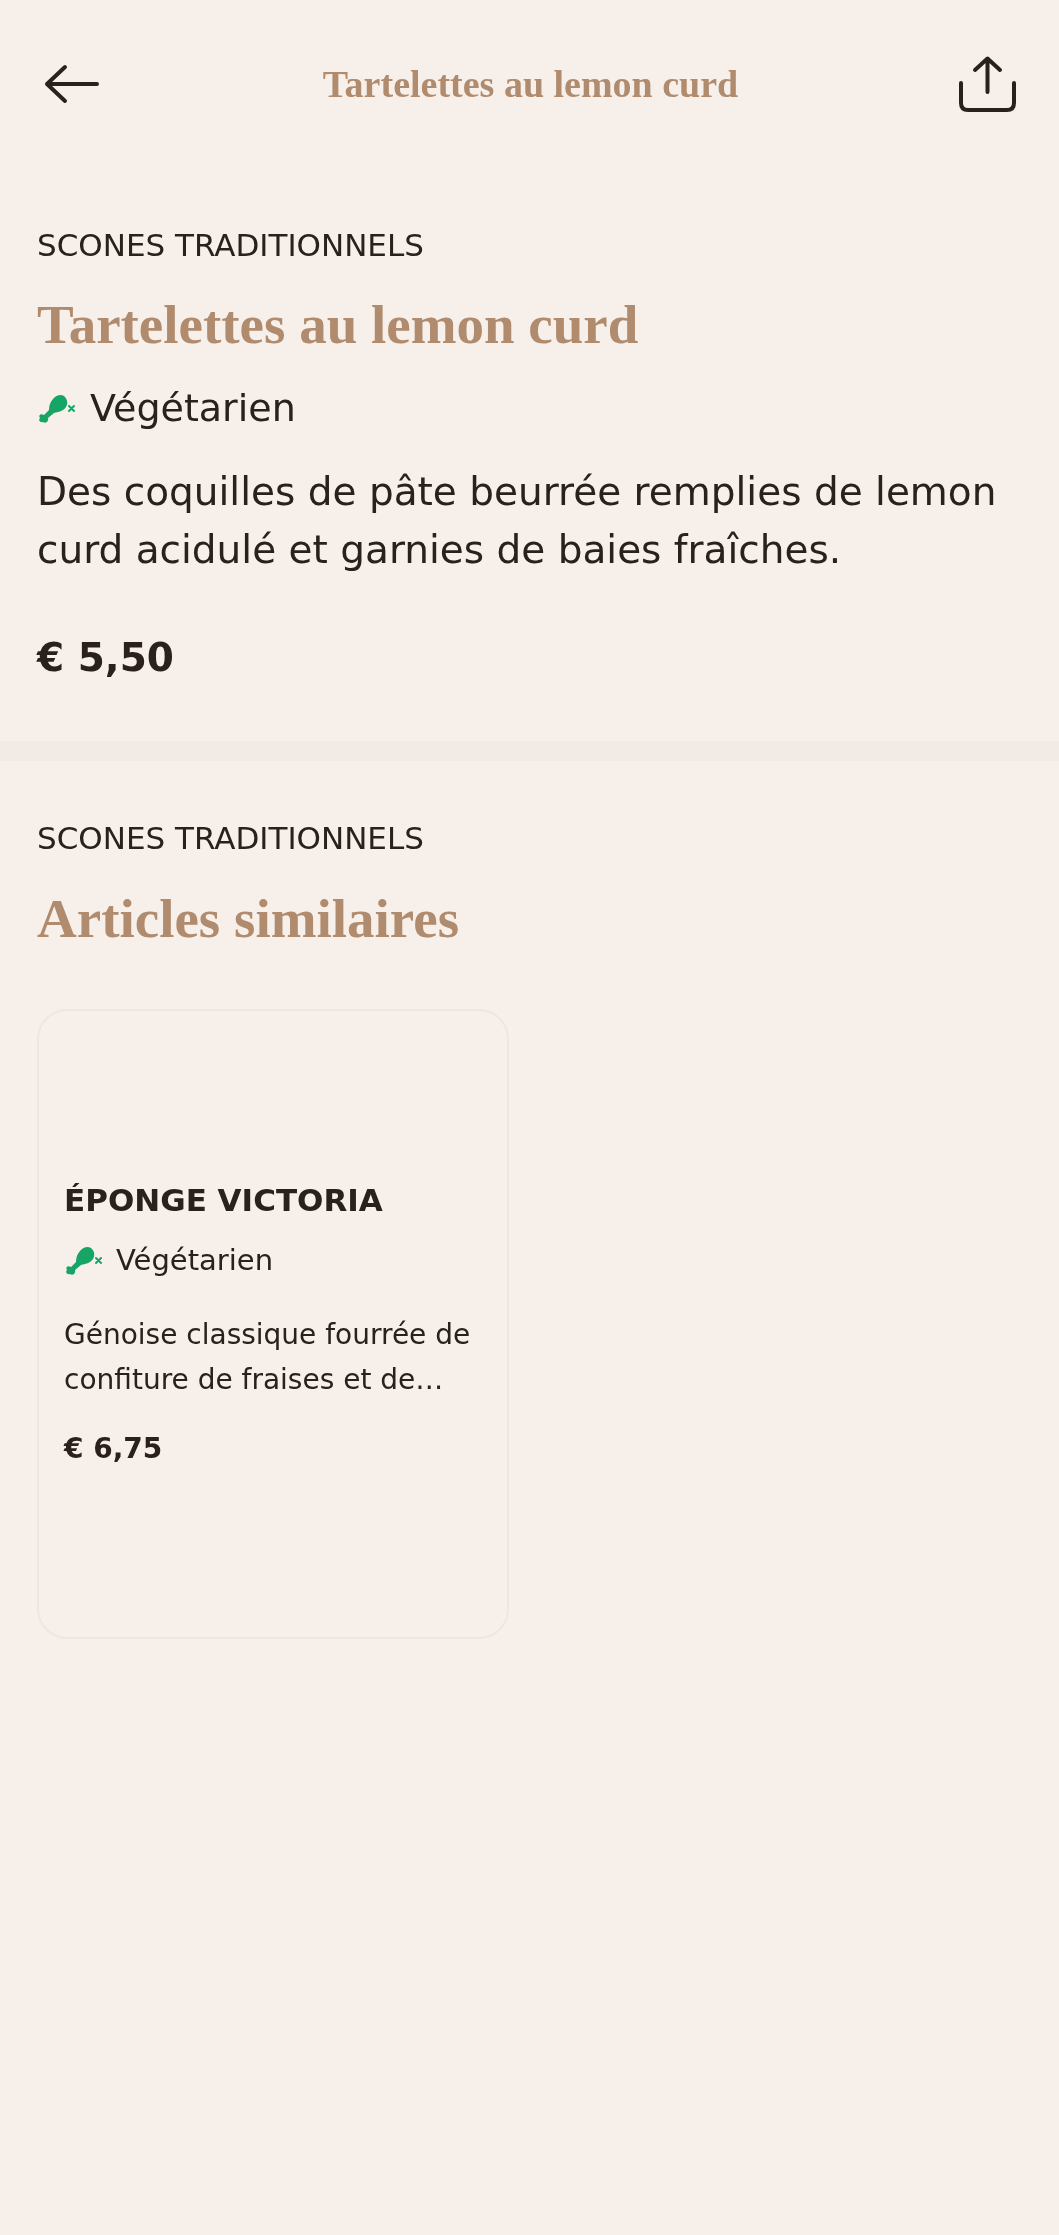  I want to click on card-title: ÉPONGE VICTORIA, so click(223, 1200).